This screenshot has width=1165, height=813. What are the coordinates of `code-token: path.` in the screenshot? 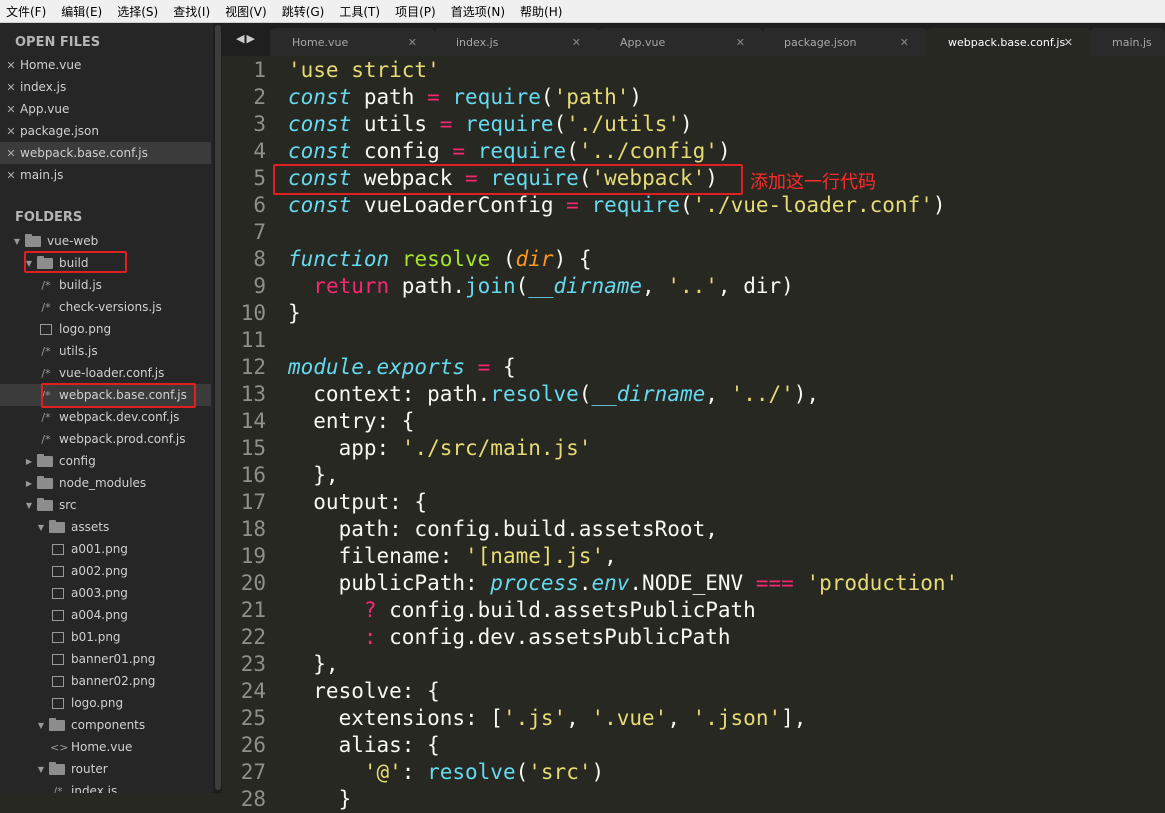 It's located at (427, 286).